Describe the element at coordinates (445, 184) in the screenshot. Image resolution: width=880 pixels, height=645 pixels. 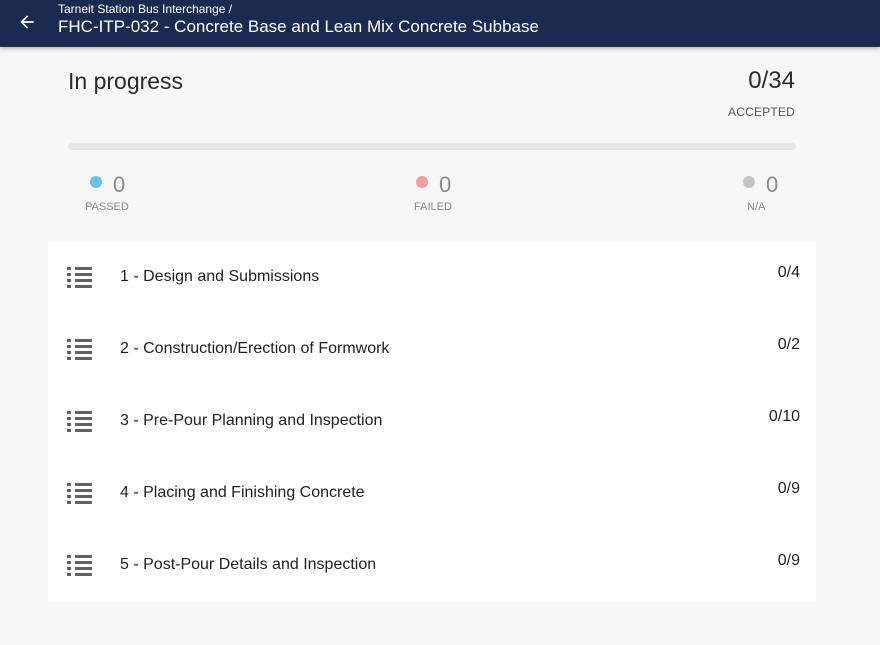
I see `failed-value: 0` at that location.